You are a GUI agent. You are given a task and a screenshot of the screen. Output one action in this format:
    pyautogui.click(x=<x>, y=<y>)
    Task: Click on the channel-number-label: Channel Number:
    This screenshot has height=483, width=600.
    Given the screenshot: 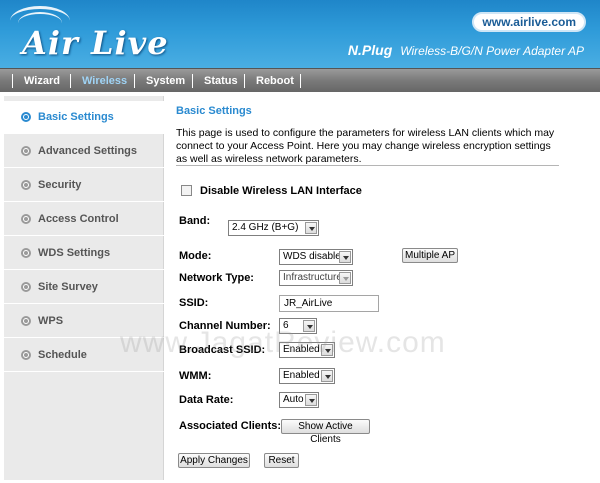 What is the action you would take?
    pyautogui.click(x=225, y=326)
    